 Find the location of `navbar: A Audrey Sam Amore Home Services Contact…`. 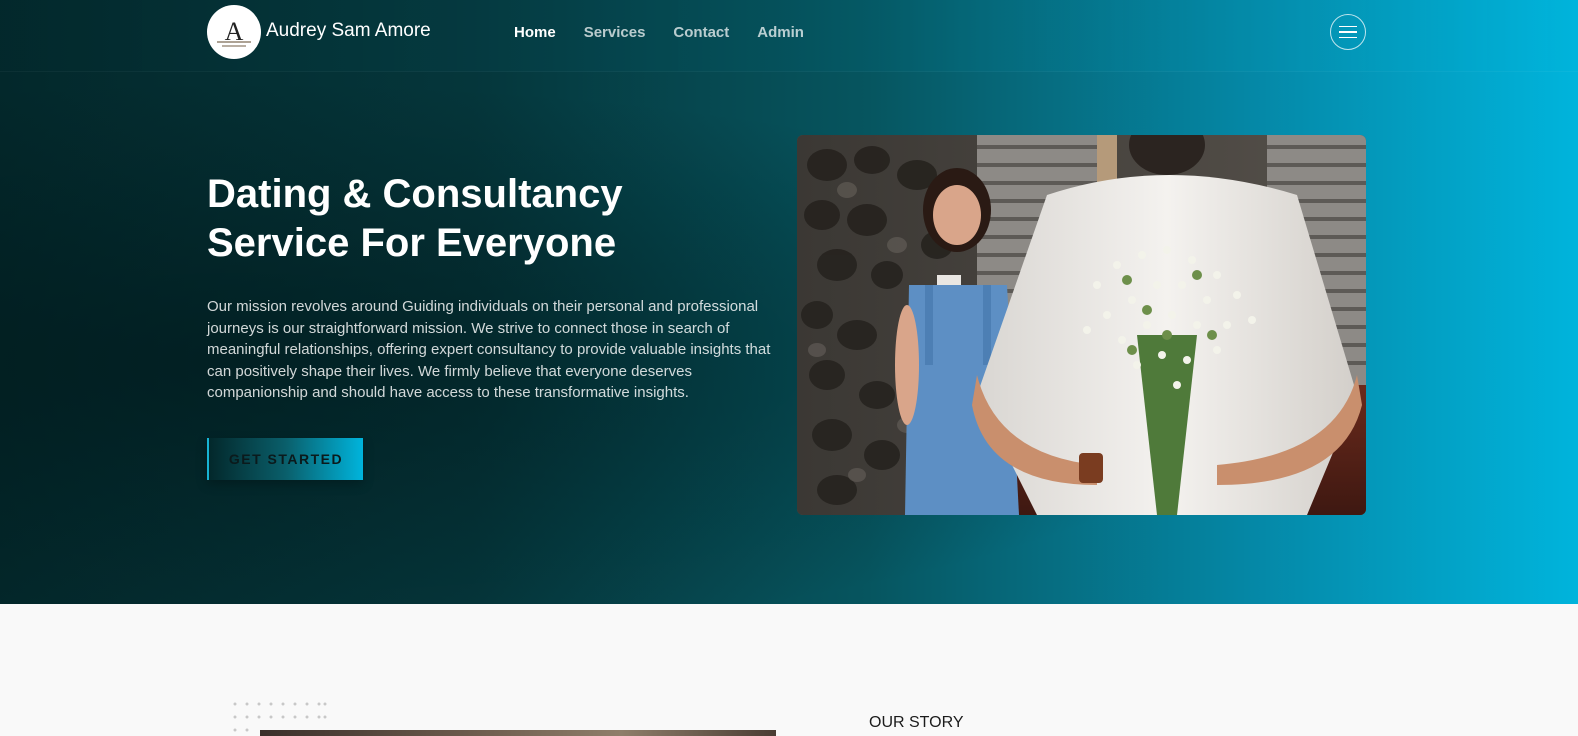

navbar: A Audrey Sam Amore Home Services Contact… is located at coordinates (789, 36).